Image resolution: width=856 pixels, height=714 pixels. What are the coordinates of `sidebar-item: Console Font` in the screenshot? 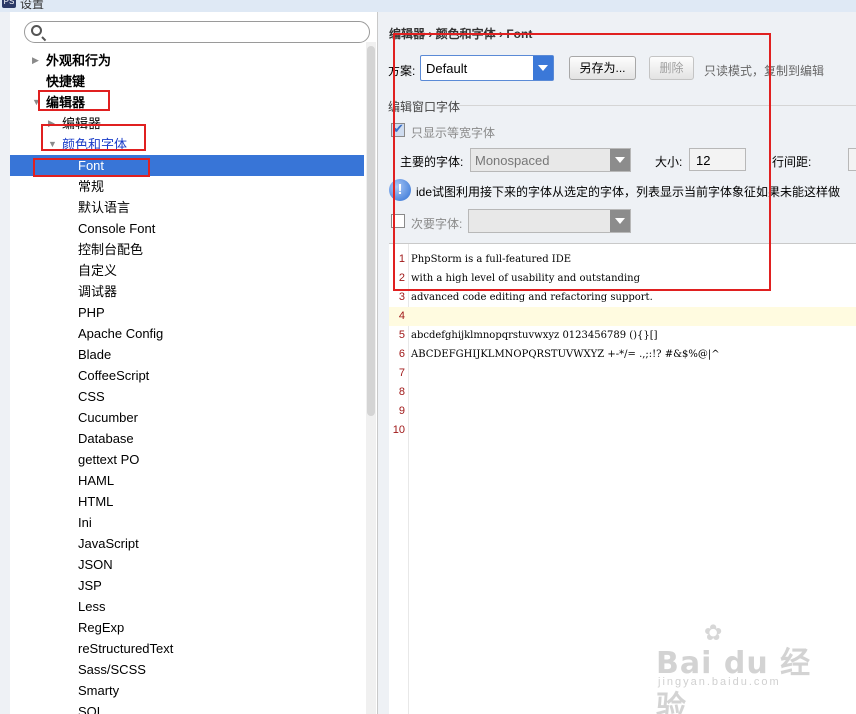 It's located at (187, 228).